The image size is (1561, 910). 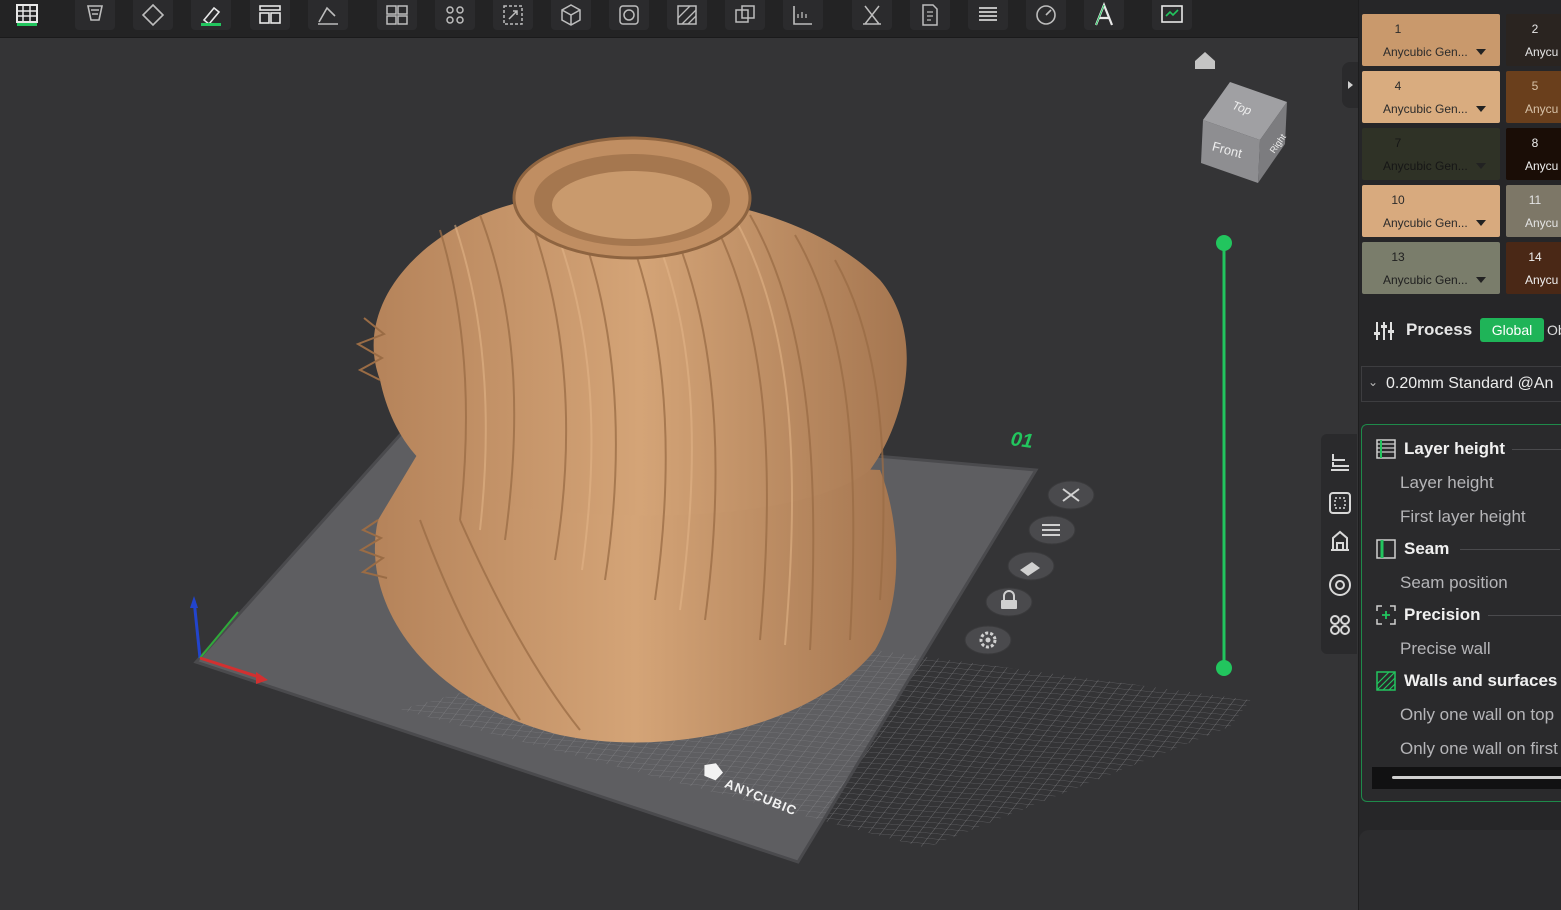 I want to click on text-tool-icon, so click(x=1104, y=15).